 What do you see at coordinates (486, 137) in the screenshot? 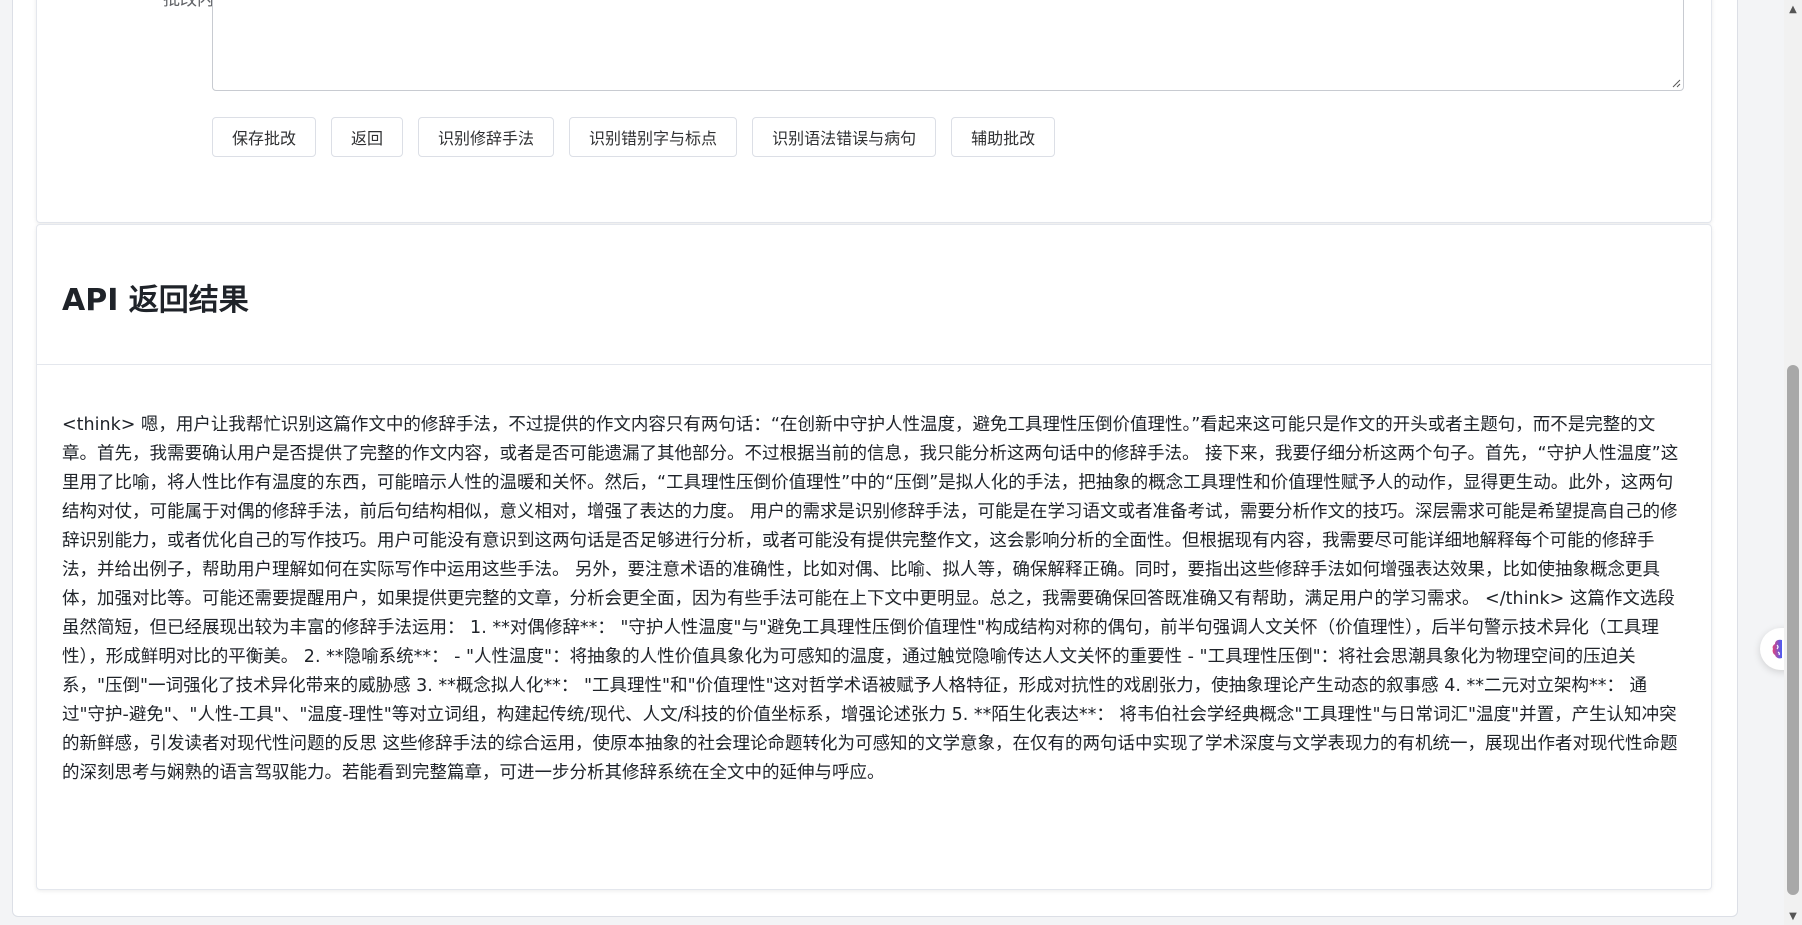
I see `identify-rhetoric-button: 识别修辞手法` at bounding box center [486, 137].